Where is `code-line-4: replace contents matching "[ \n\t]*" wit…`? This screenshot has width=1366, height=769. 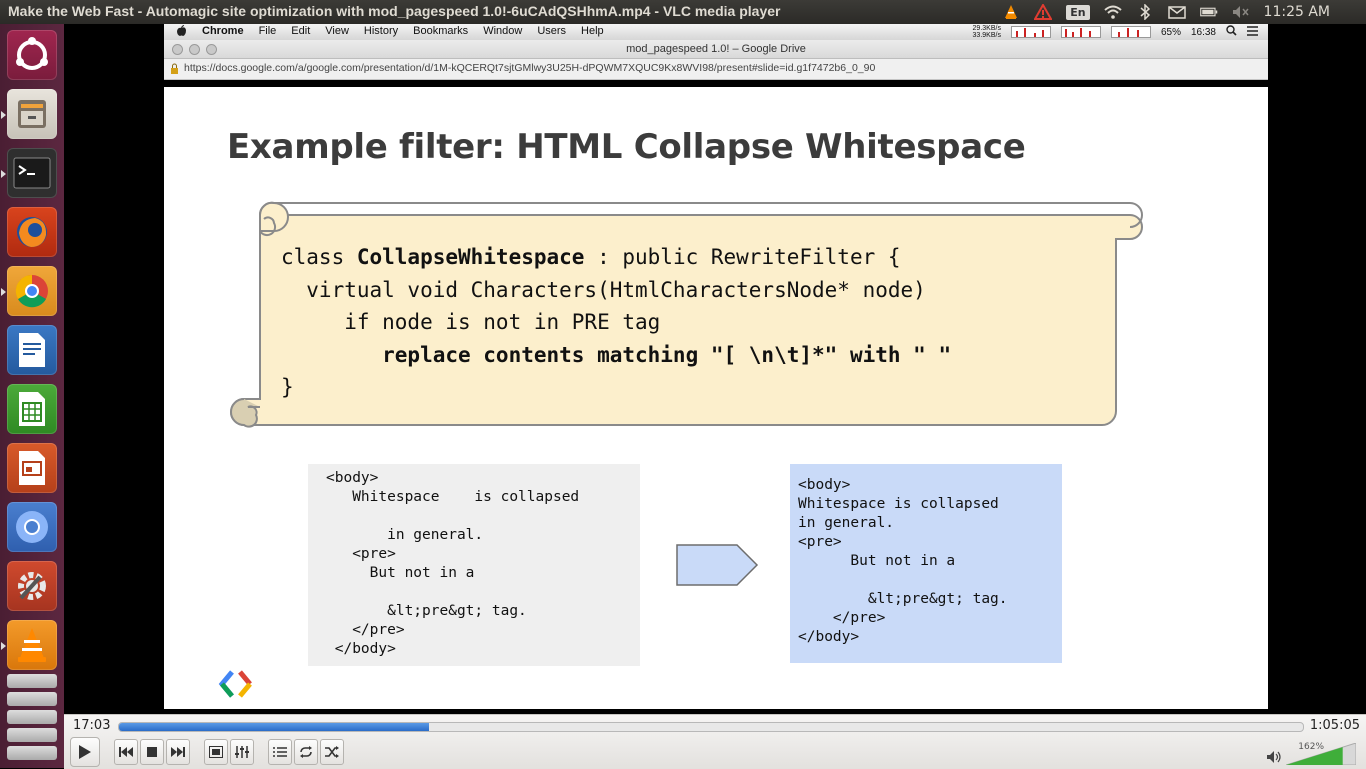 code-line-4: replace contents matching "[ \n\t]*" wit… is located at coordinates (616, 354).